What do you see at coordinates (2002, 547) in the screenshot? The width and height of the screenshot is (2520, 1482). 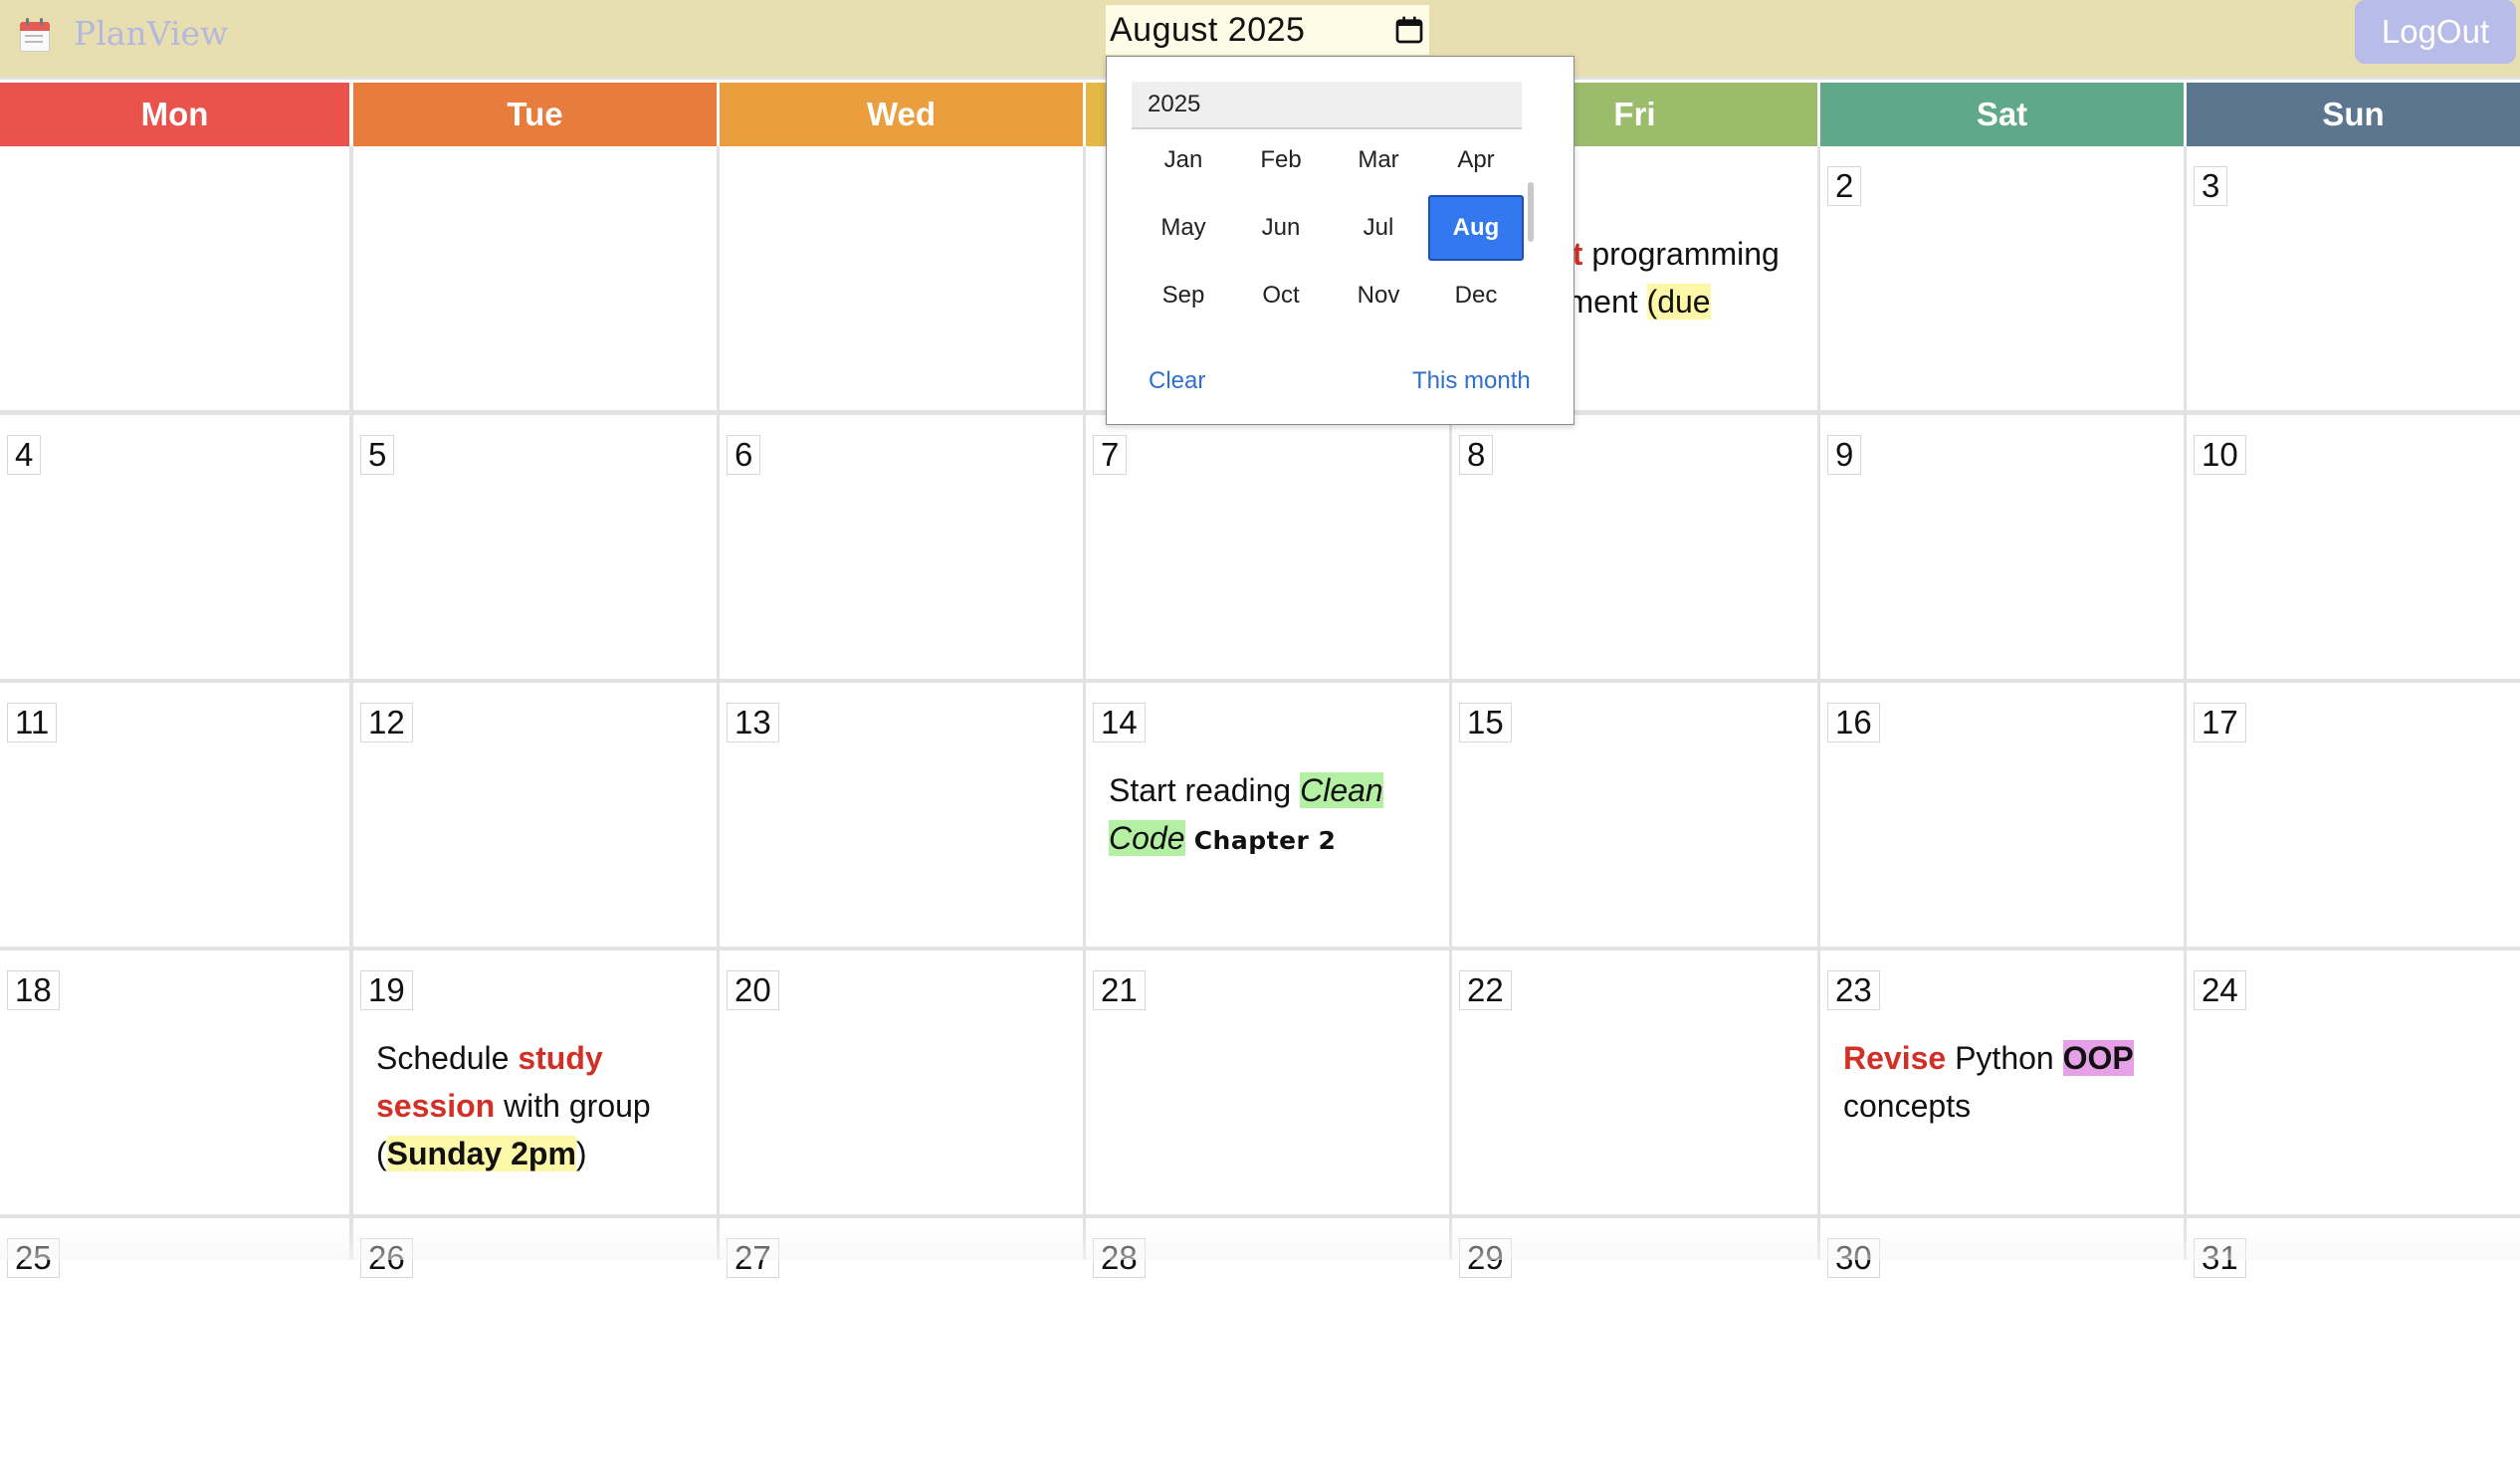 I see `day-cell: 9` at bounding box center [2002, 547].